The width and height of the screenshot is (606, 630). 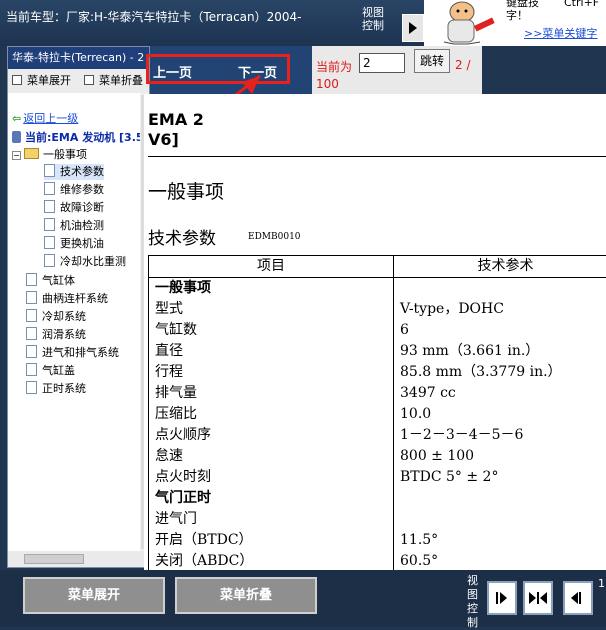 I want to click on doc-code: EDMB0010, so click(x=274, y=237).